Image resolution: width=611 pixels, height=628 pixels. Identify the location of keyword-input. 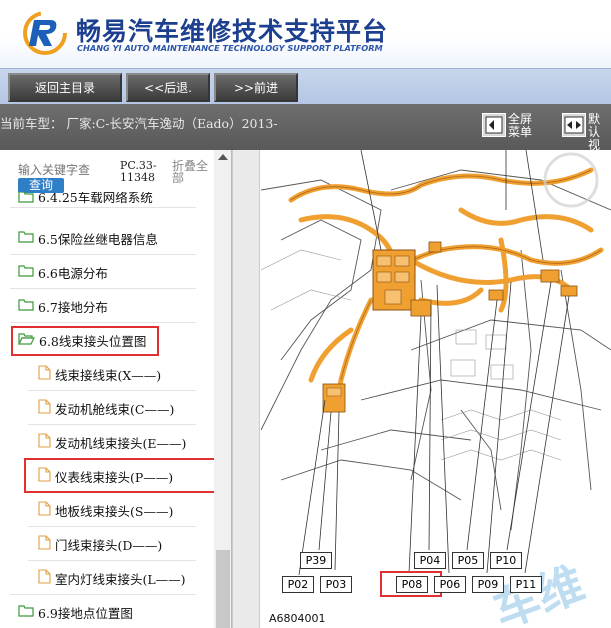
(66, 170).